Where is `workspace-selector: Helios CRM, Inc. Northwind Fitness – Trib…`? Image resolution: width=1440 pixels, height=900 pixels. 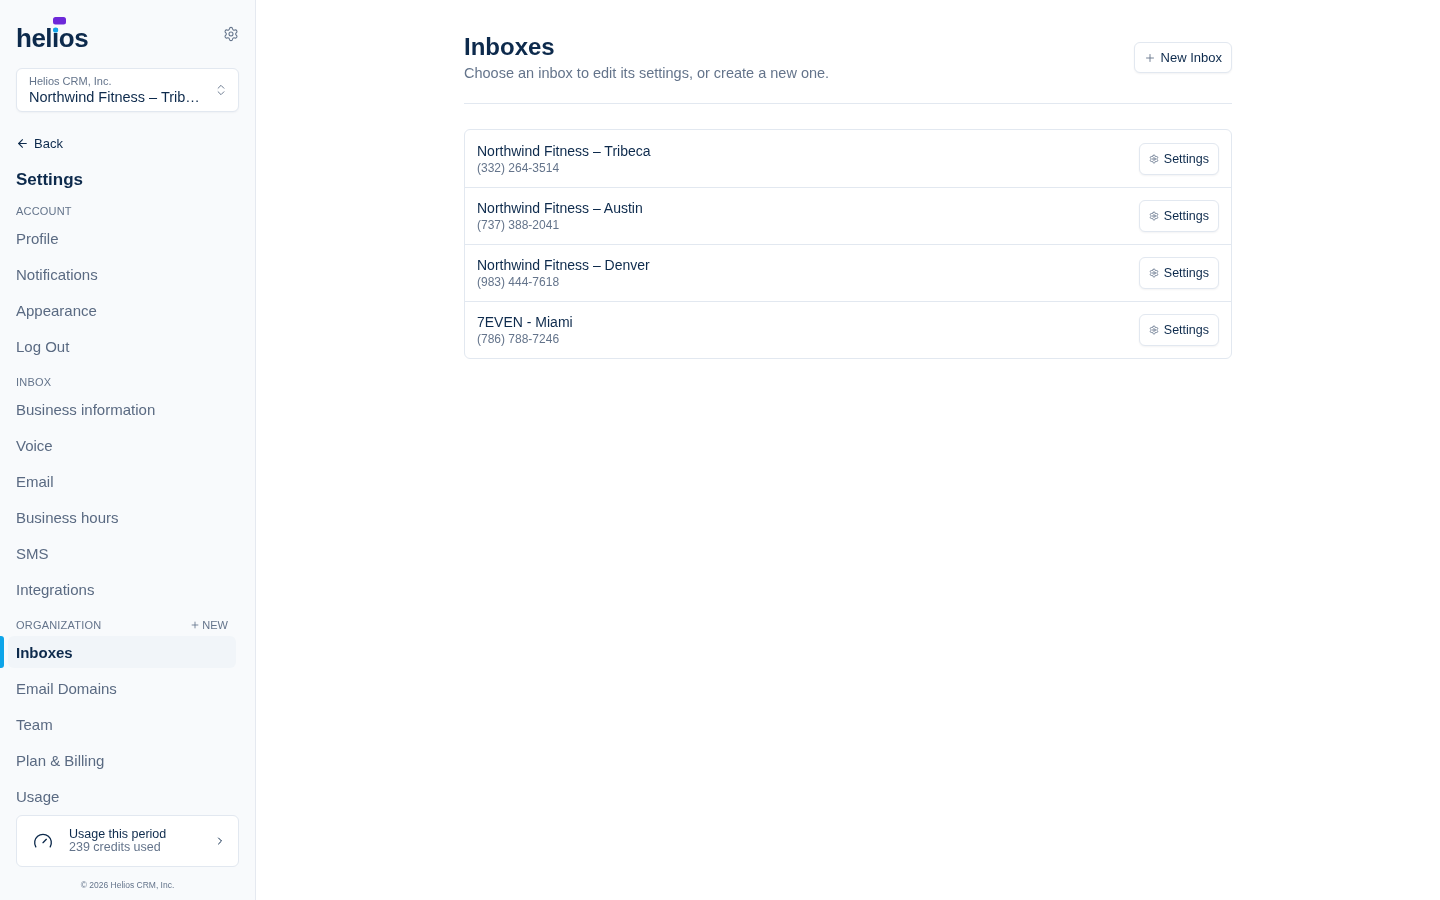 workspace-selector: Helios CRM, Inc. Northwind Fitness – Trib… is located at coordinates (127, 90).